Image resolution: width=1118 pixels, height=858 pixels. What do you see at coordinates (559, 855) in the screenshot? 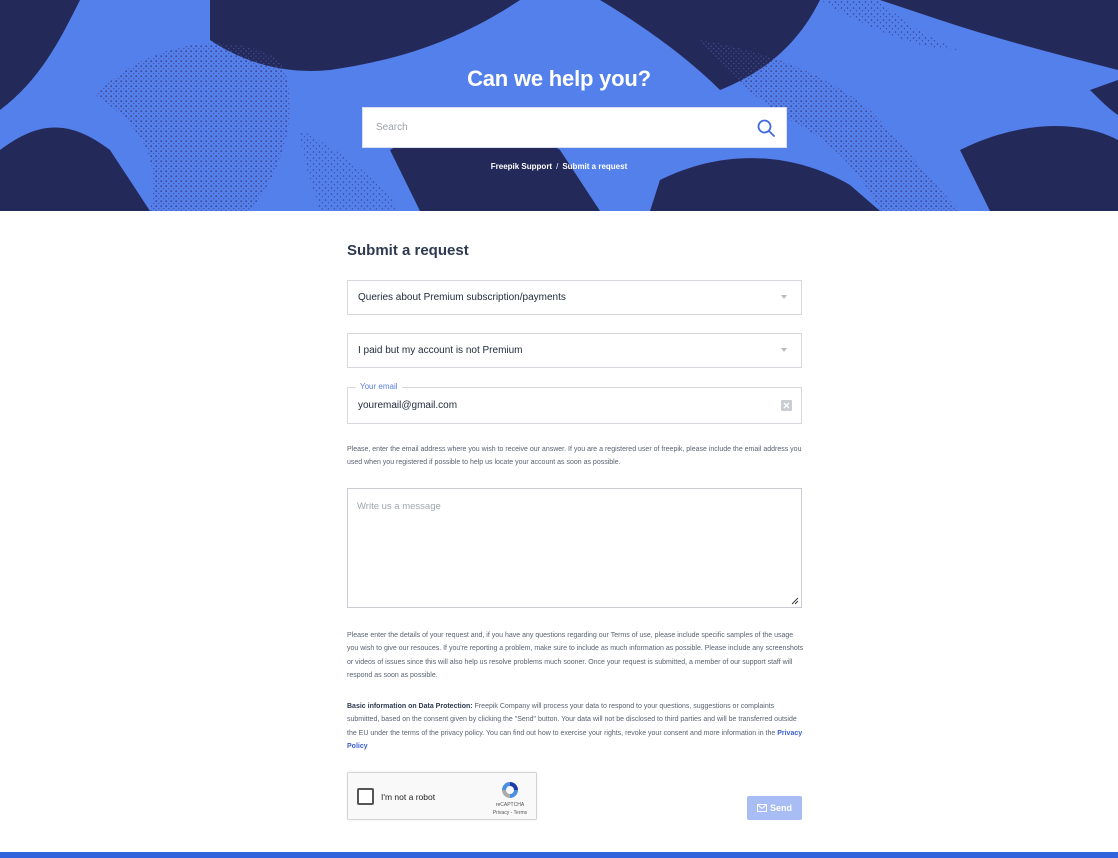
I see `footer-bar` at bounding box center [559, 855].